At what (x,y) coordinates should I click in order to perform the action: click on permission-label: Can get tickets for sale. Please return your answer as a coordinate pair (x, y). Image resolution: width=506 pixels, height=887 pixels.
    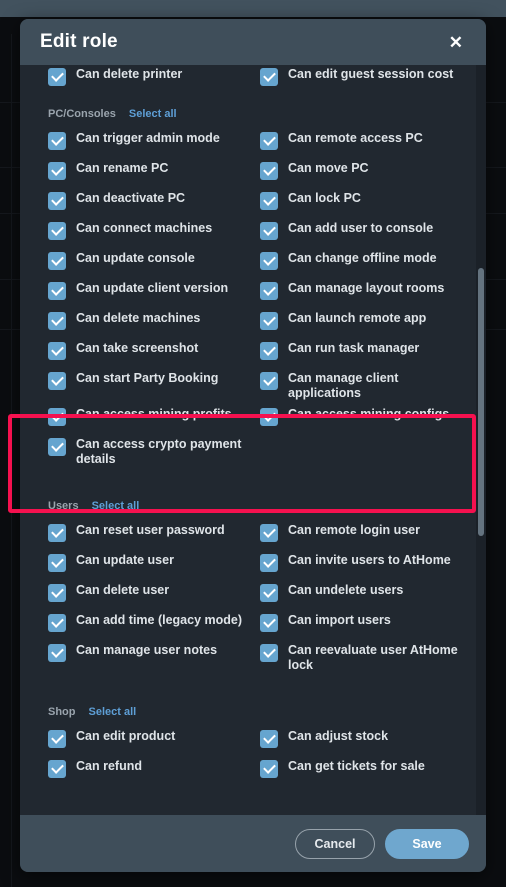
    Looking at the image, I should click on (356, 766).